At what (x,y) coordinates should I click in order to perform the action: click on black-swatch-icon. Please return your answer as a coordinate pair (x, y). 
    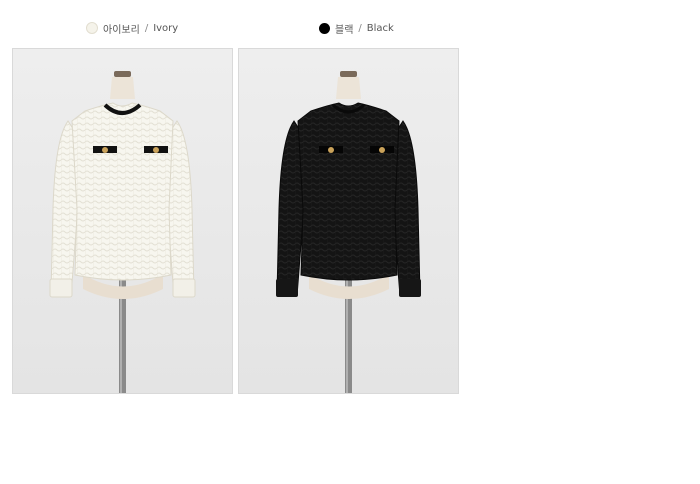
    Looking at the image, I should click on (324, 28).